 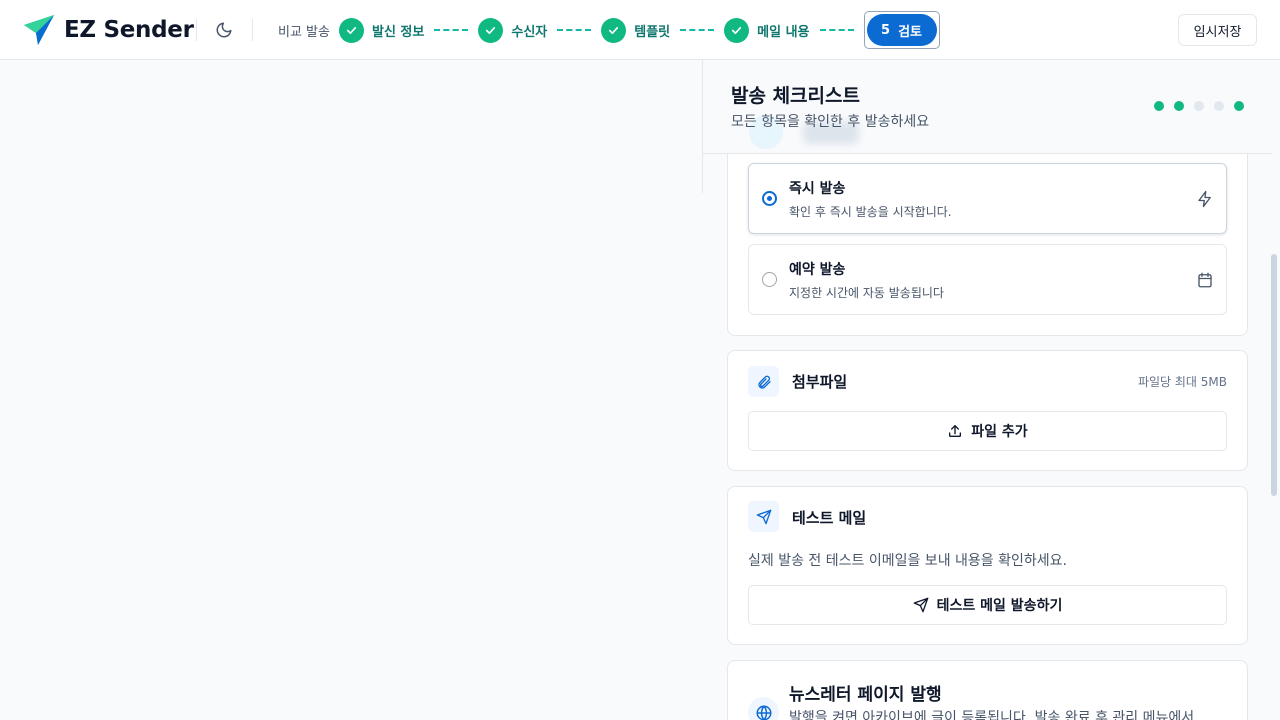 I want to click on checklist-subtitle: 모든 항목을 확인한 후 발송하세요, so click(x=830, y=122).